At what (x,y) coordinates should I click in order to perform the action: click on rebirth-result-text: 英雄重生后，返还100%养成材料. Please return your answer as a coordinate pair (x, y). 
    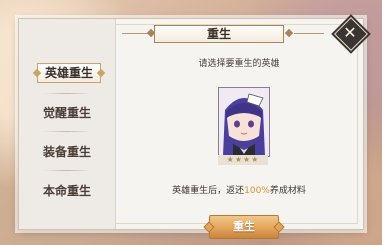
    Looking at the image, I should click on (239, 189).